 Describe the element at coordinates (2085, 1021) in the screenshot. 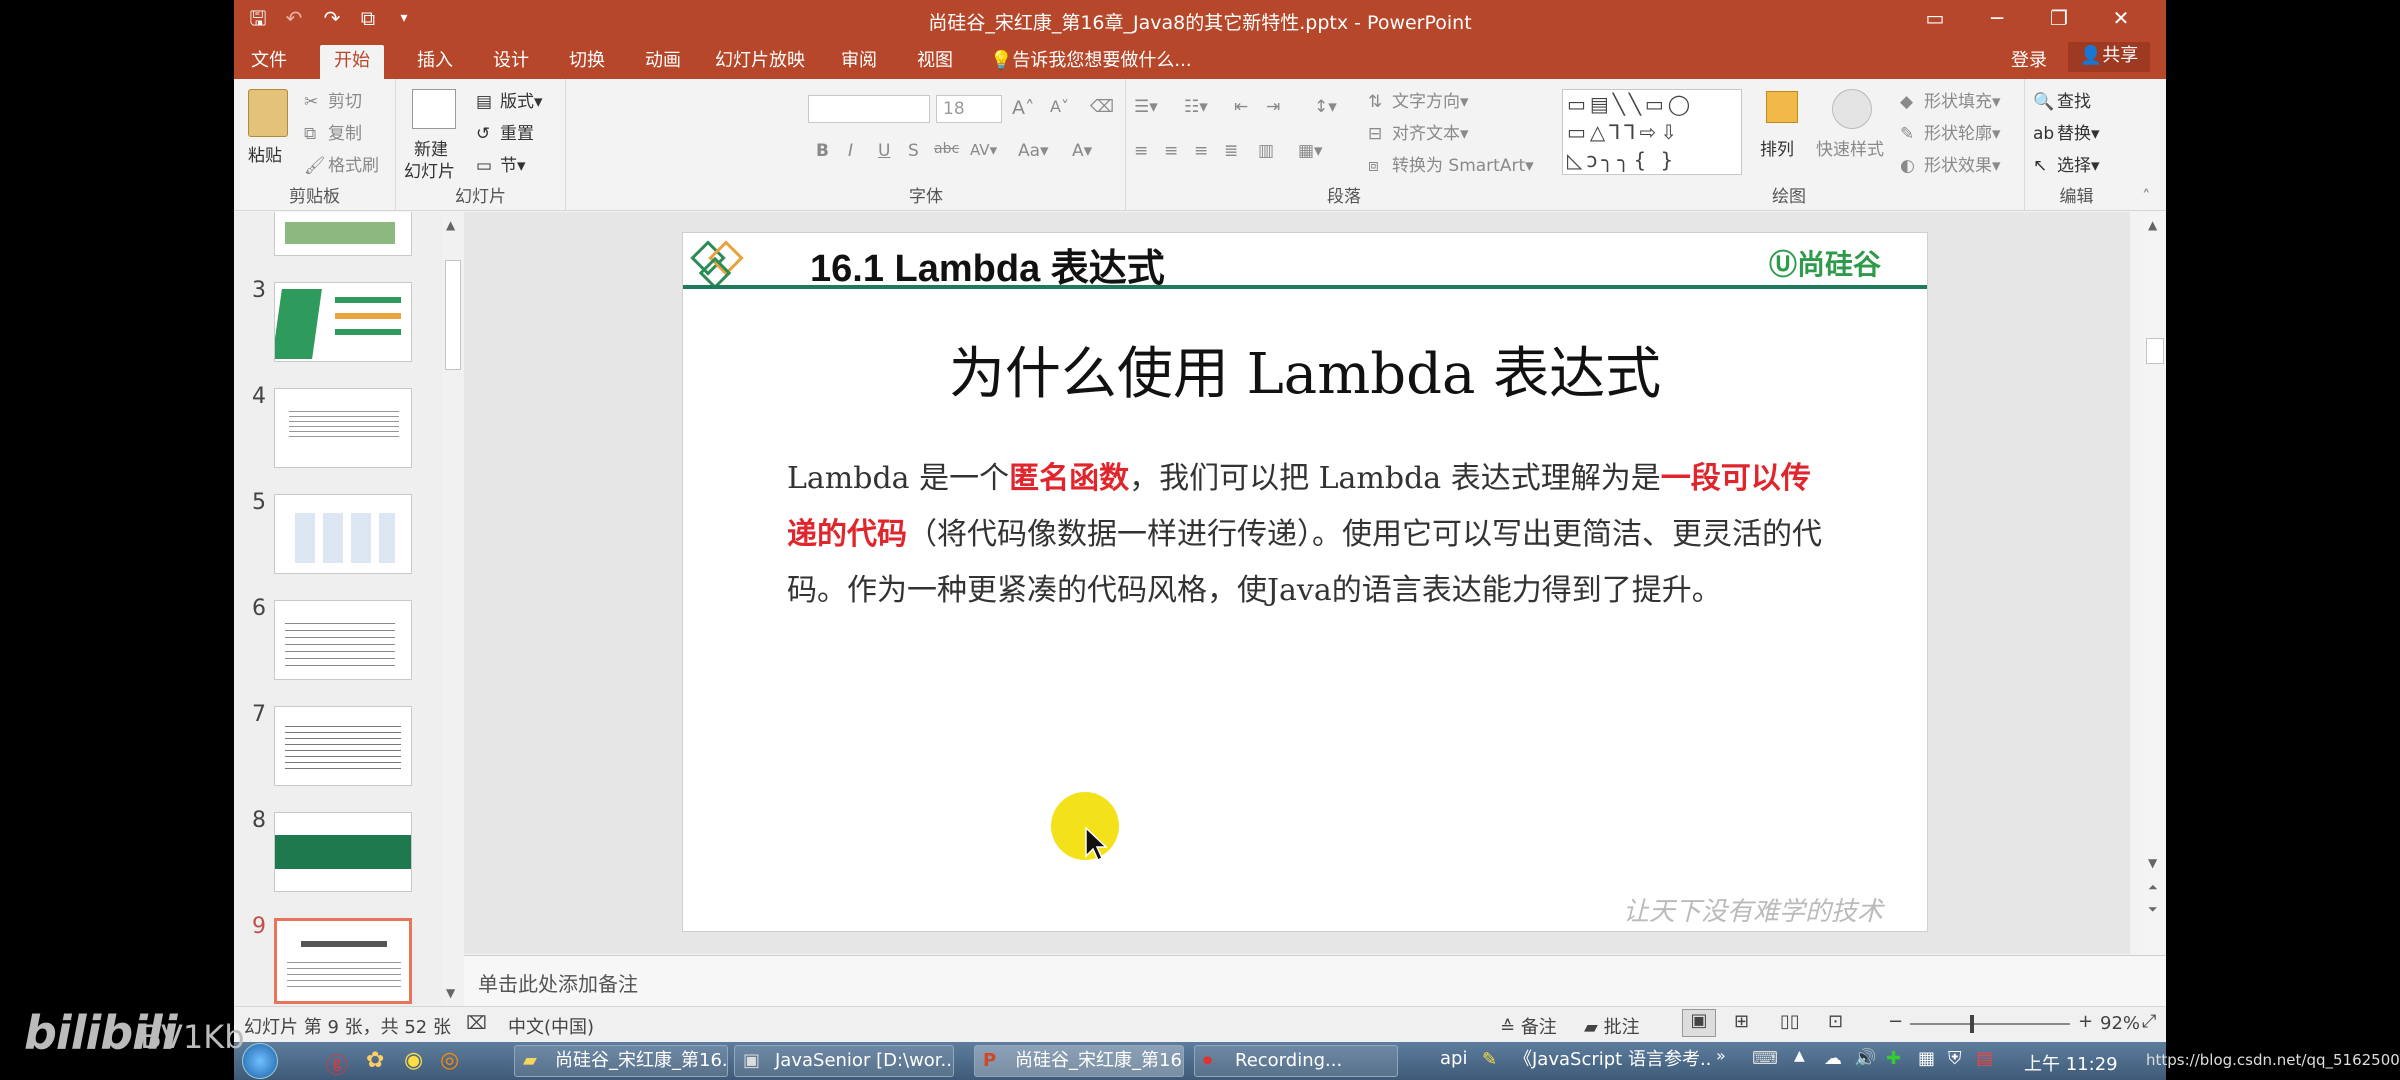

I see `zoom-in-icon: +` at that location.